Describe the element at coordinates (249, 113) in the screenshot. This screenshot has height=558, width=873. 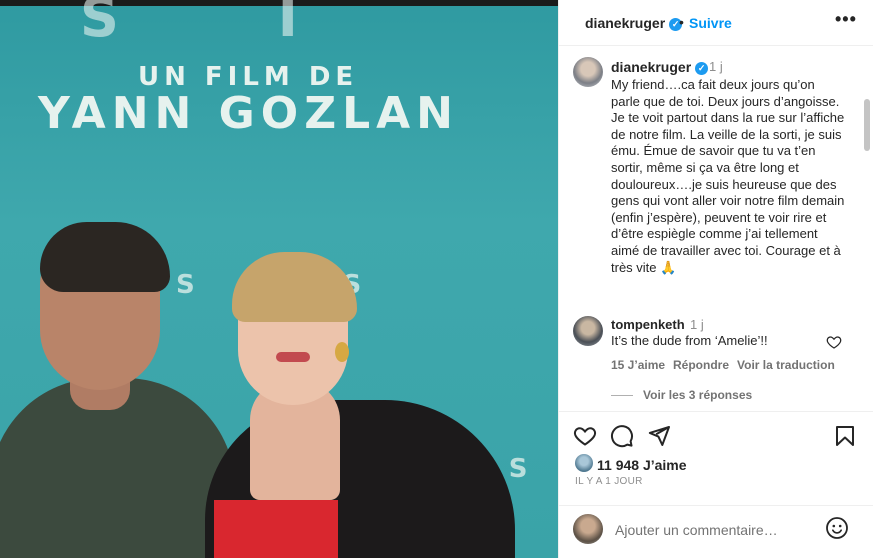
I see `poster-text-director: YANN GOZLAN` at that location.